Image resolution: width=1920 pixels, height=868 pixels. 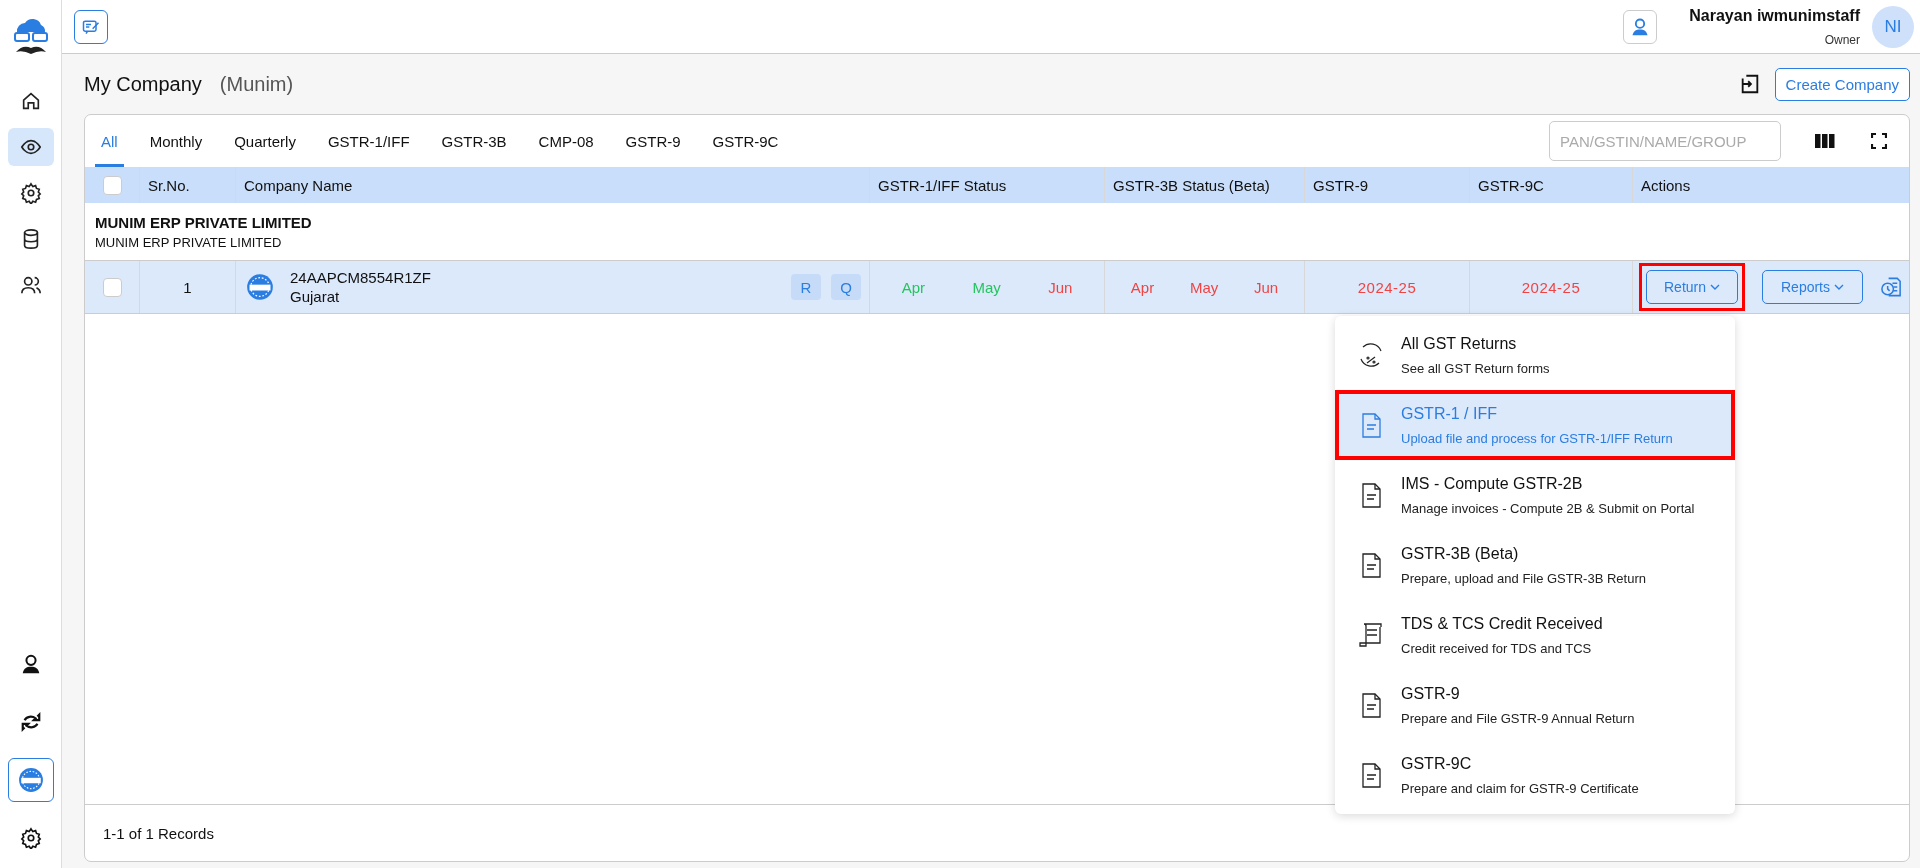 What do you see at coordinates (298, 185) in the screenshot?
I see `column-header: Company Name` at bounding box center [298, 185].